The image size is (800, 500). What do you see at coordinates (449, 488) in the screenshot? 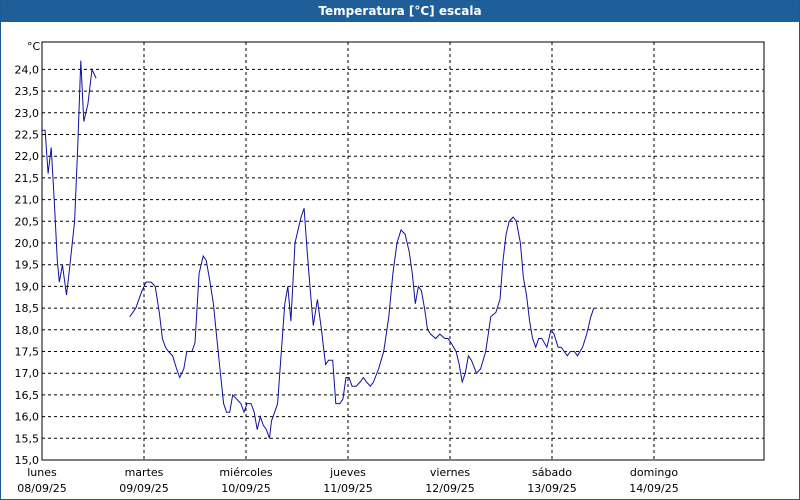
I see `x-tick-date: 12/09/25` at bounding box center [449, 488].